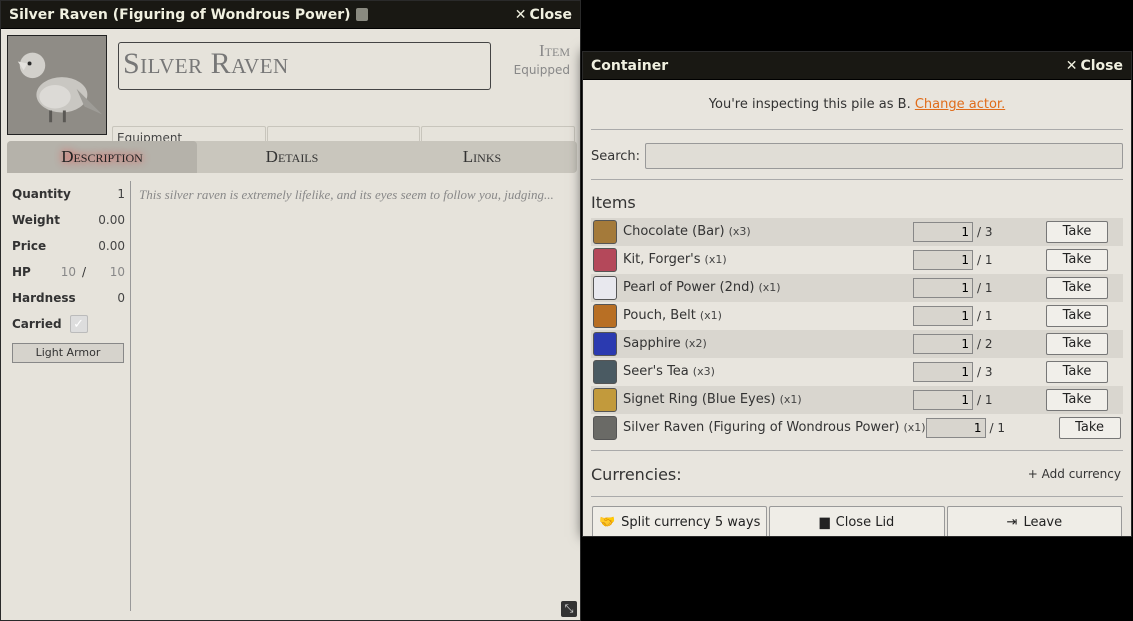 The image size is (1133, 621). I want to click on hardness-value: 0, so click(121, 298).